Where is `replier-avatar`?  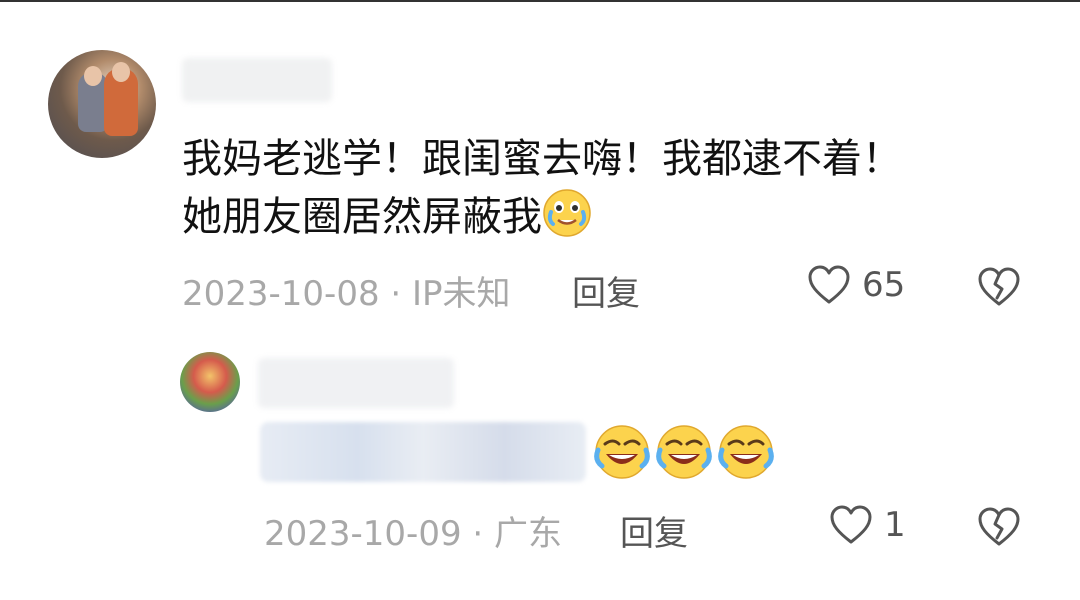
replier-avatar is located at coordinates (210, 382).